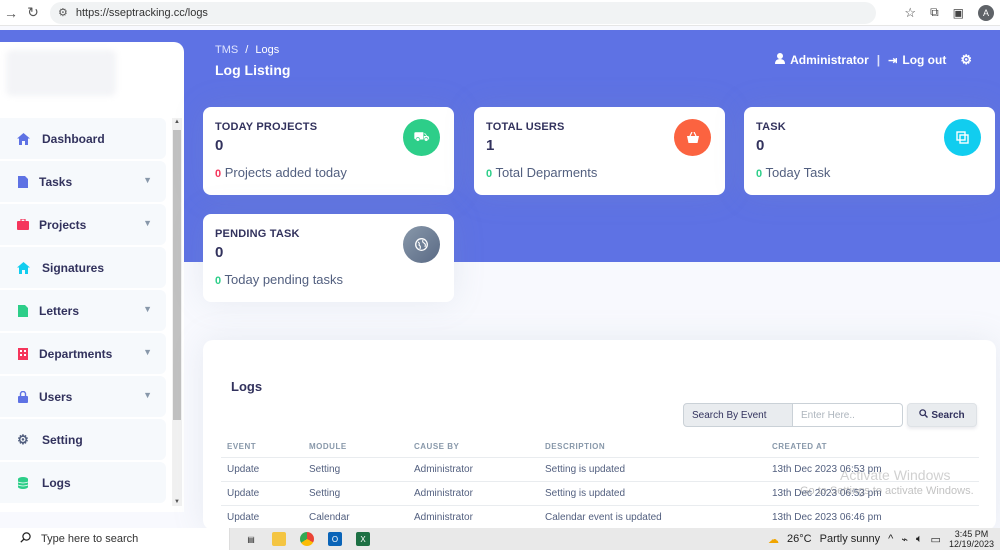  I want to click on bookmark-star-icon: ☆, so click(910, 13).